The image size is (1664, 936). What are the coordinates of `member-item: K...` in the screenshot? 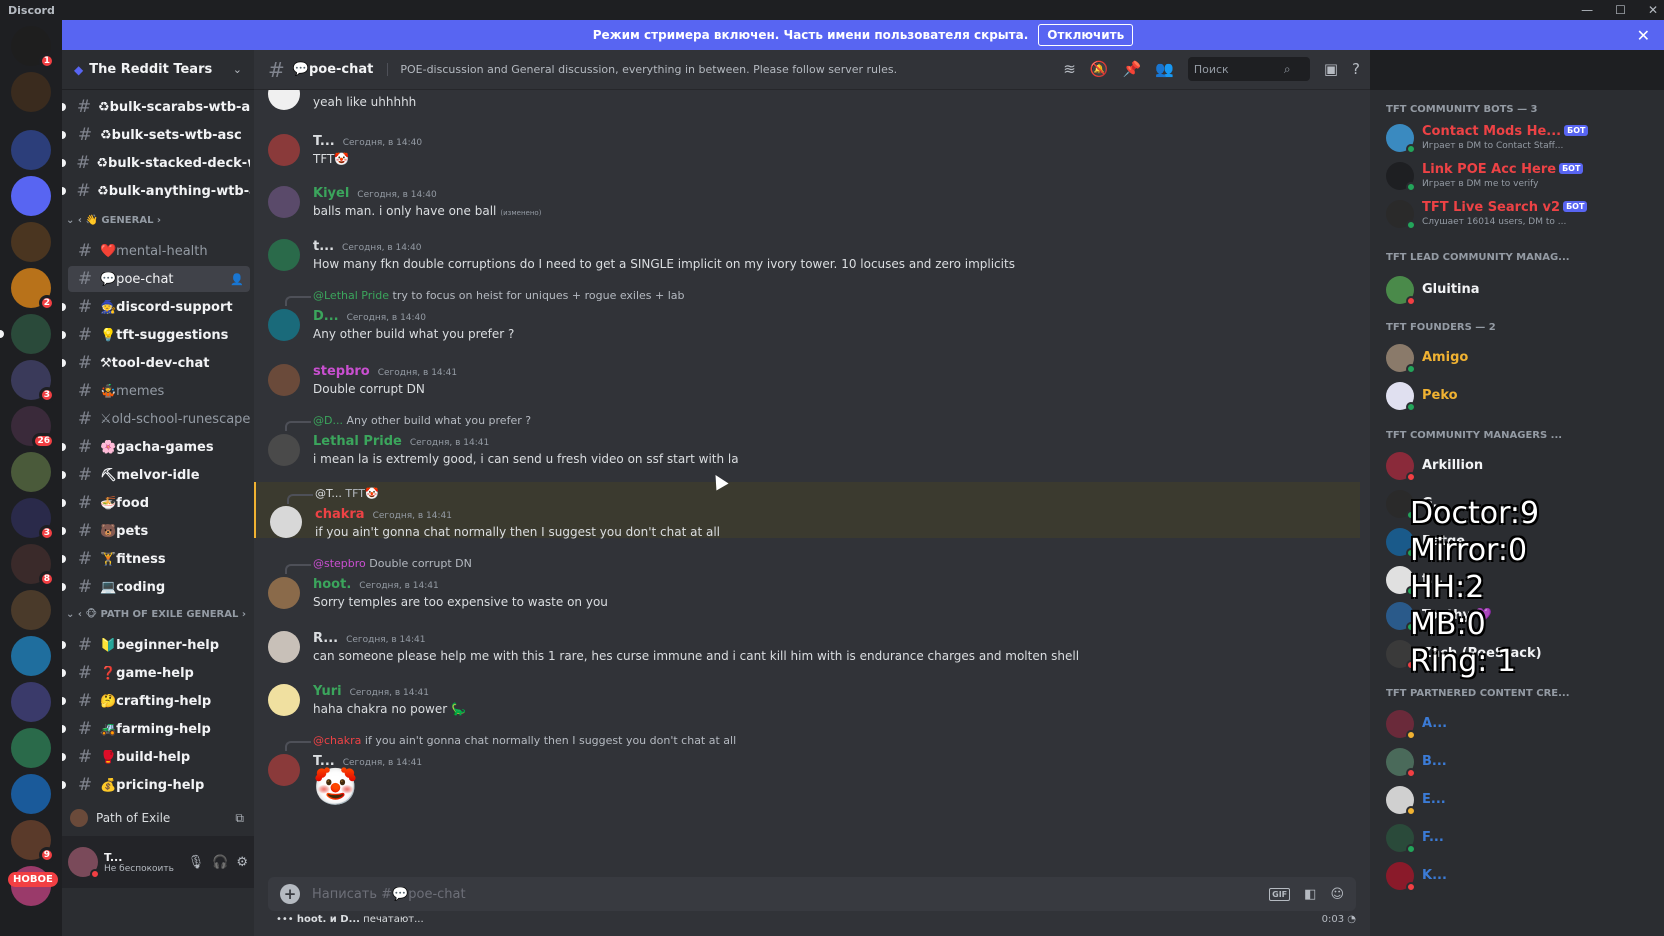 It's located at (1521, 878).